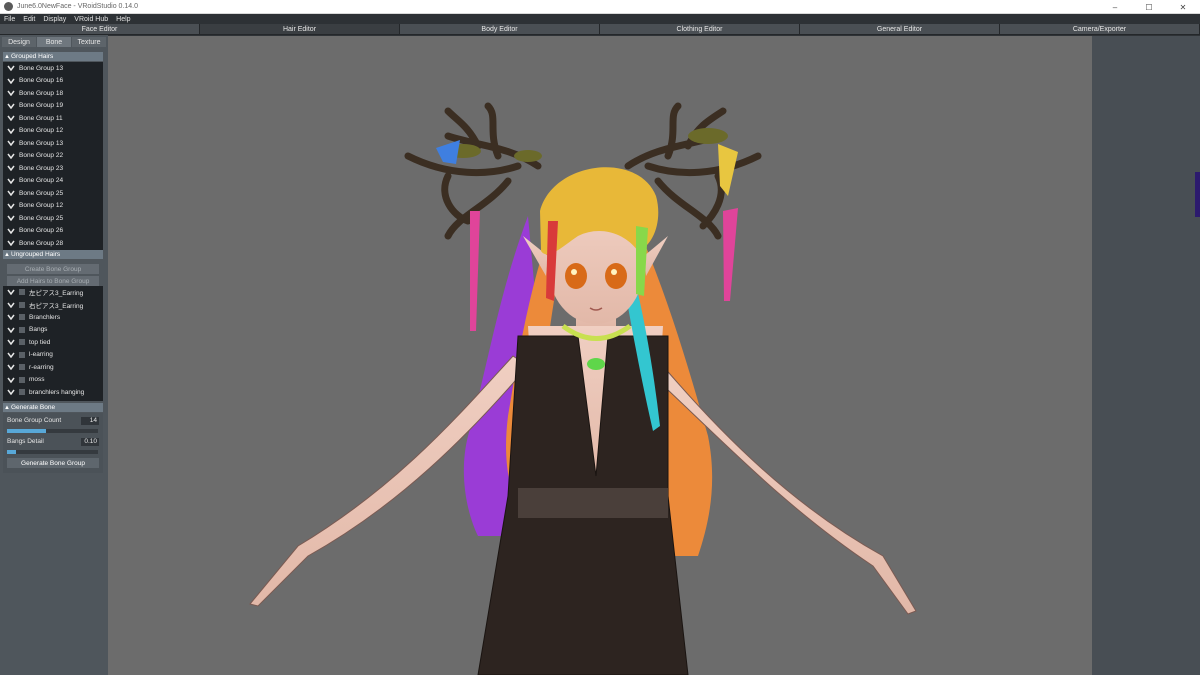  What do you see at coordinates (53, 305) in the screenshot?
I see `ungrouped-hair-row: 右ピアス3_Earring` at bounding box center [53, 305].